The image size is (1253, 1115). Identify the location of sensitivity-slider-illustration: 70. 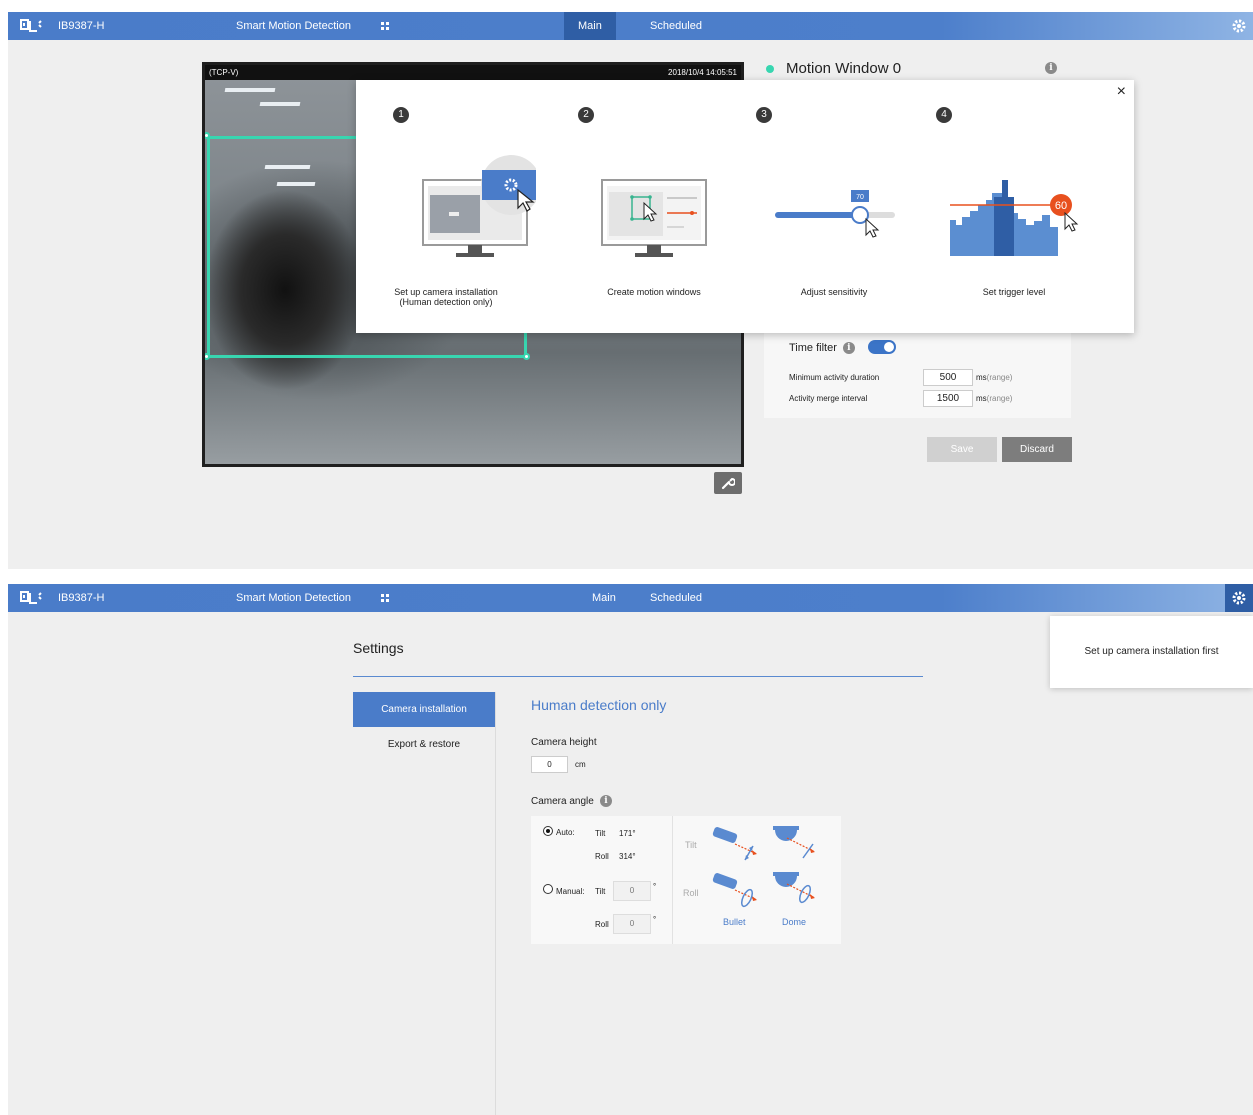
(835, 214).